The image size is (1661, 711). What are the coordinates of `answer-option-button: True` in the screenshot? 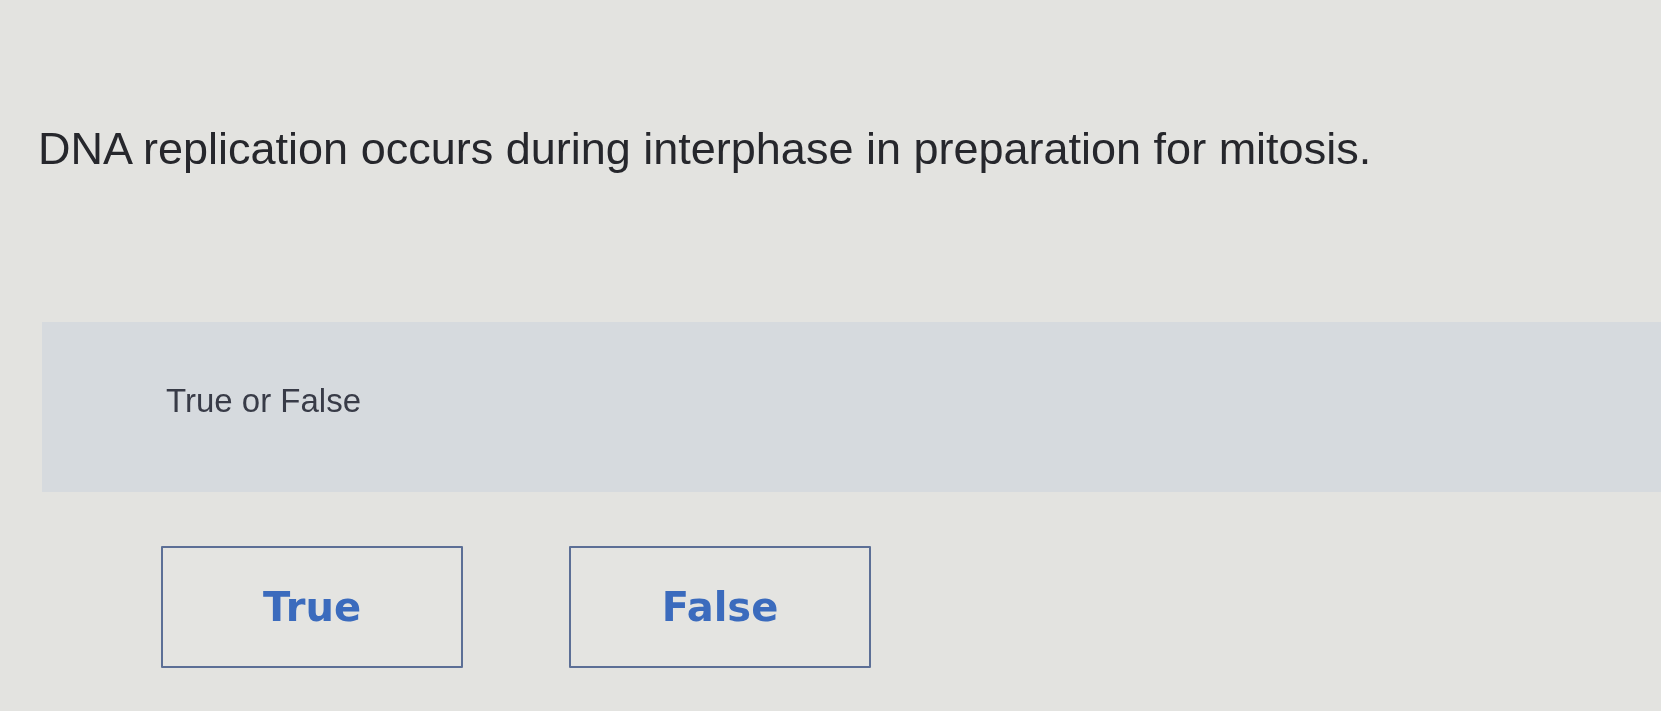 It's located at (312, 607).